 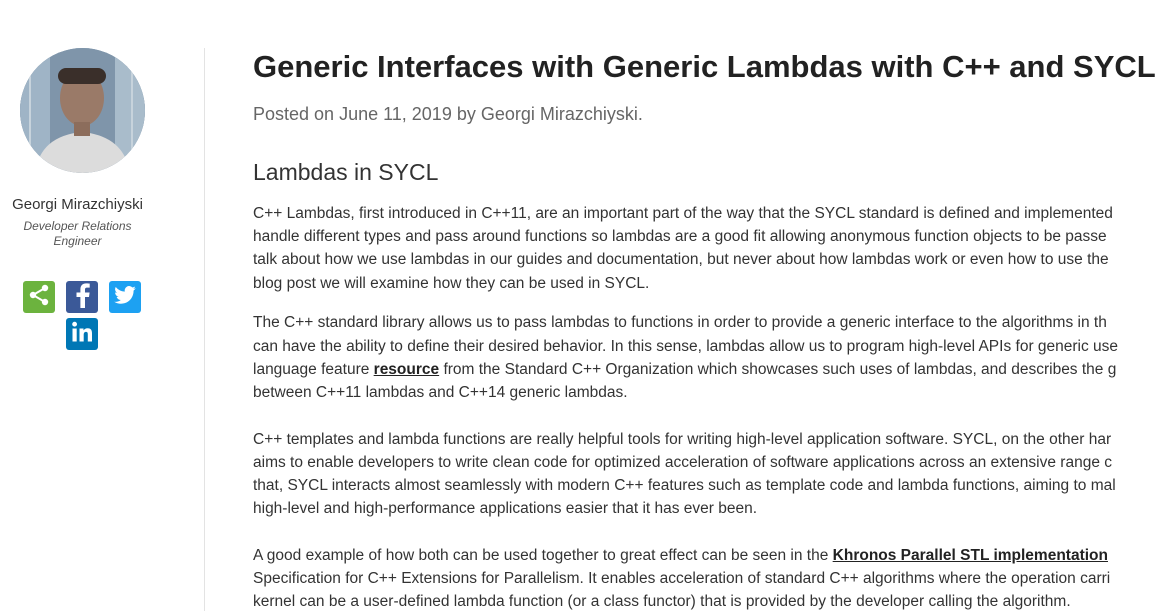 What do you see at coordinates (77, 241) in the screenshot?
I see `author-title-line: Engineer` at bounding box center [77, 241].